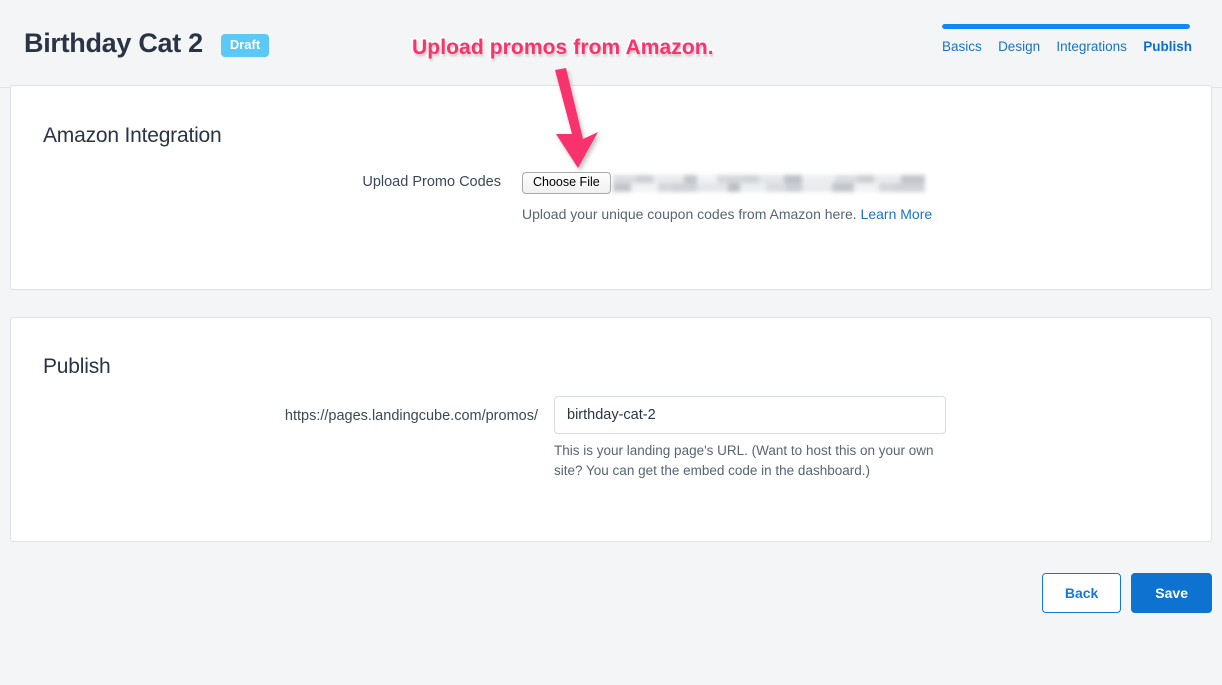 The width and height of the screenshot is (1222, 685). What do you see at coordinates (431, 182) in the screenshot?
I see `upload-promo-codes-label: Upload Promo Codes` at bounding box center [431, 182].